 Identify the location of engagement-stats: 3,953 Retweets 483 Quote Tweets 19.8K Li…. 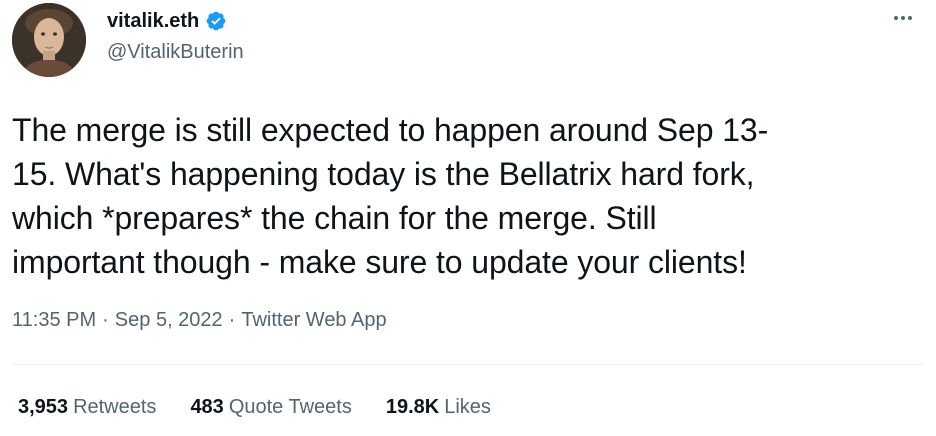
(254, 407).